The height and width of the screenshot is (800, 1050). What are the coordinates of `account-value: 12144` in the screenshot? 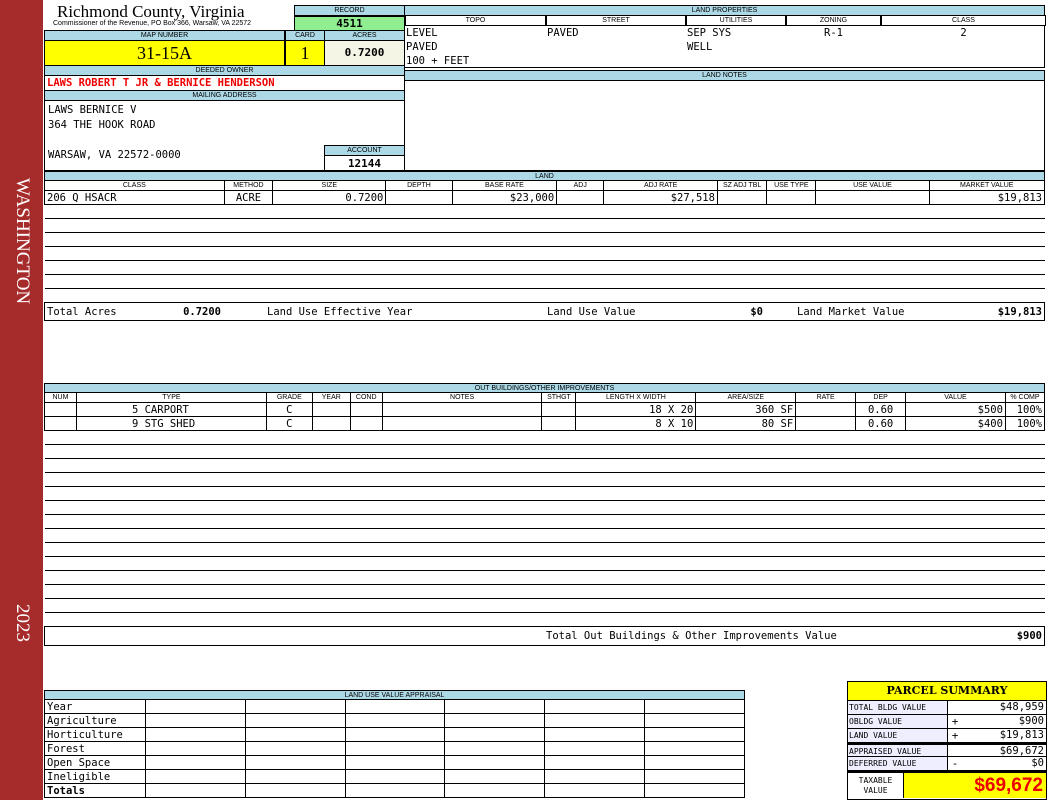 It's located at (364, 163).